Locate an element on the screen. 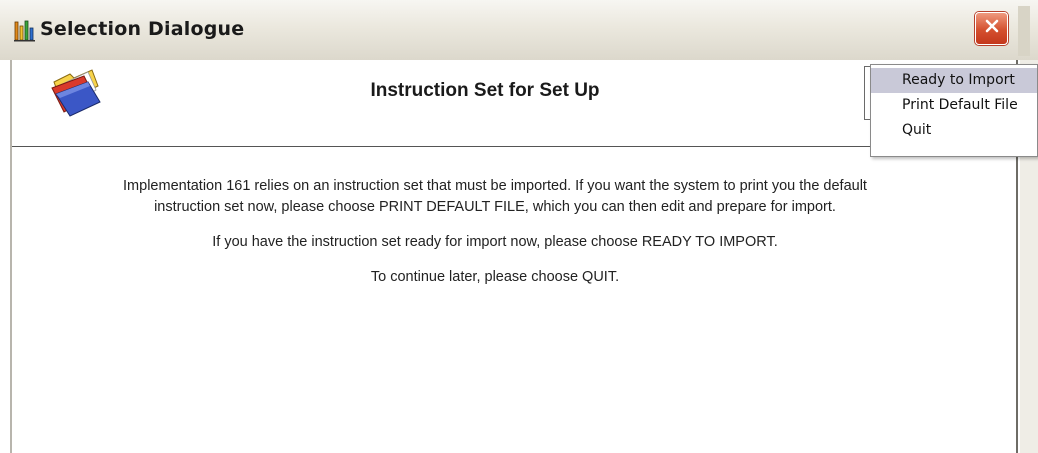 The height and width of the screenshot is (453, 1038). close-x-icon is located at coordinates (992, 28).